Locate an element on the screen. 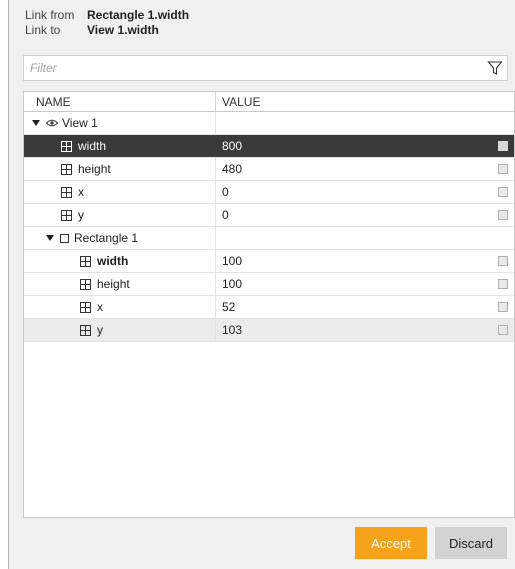 This screenshot has height=569, width=515. filter-input is located at coordinates (250, 68).